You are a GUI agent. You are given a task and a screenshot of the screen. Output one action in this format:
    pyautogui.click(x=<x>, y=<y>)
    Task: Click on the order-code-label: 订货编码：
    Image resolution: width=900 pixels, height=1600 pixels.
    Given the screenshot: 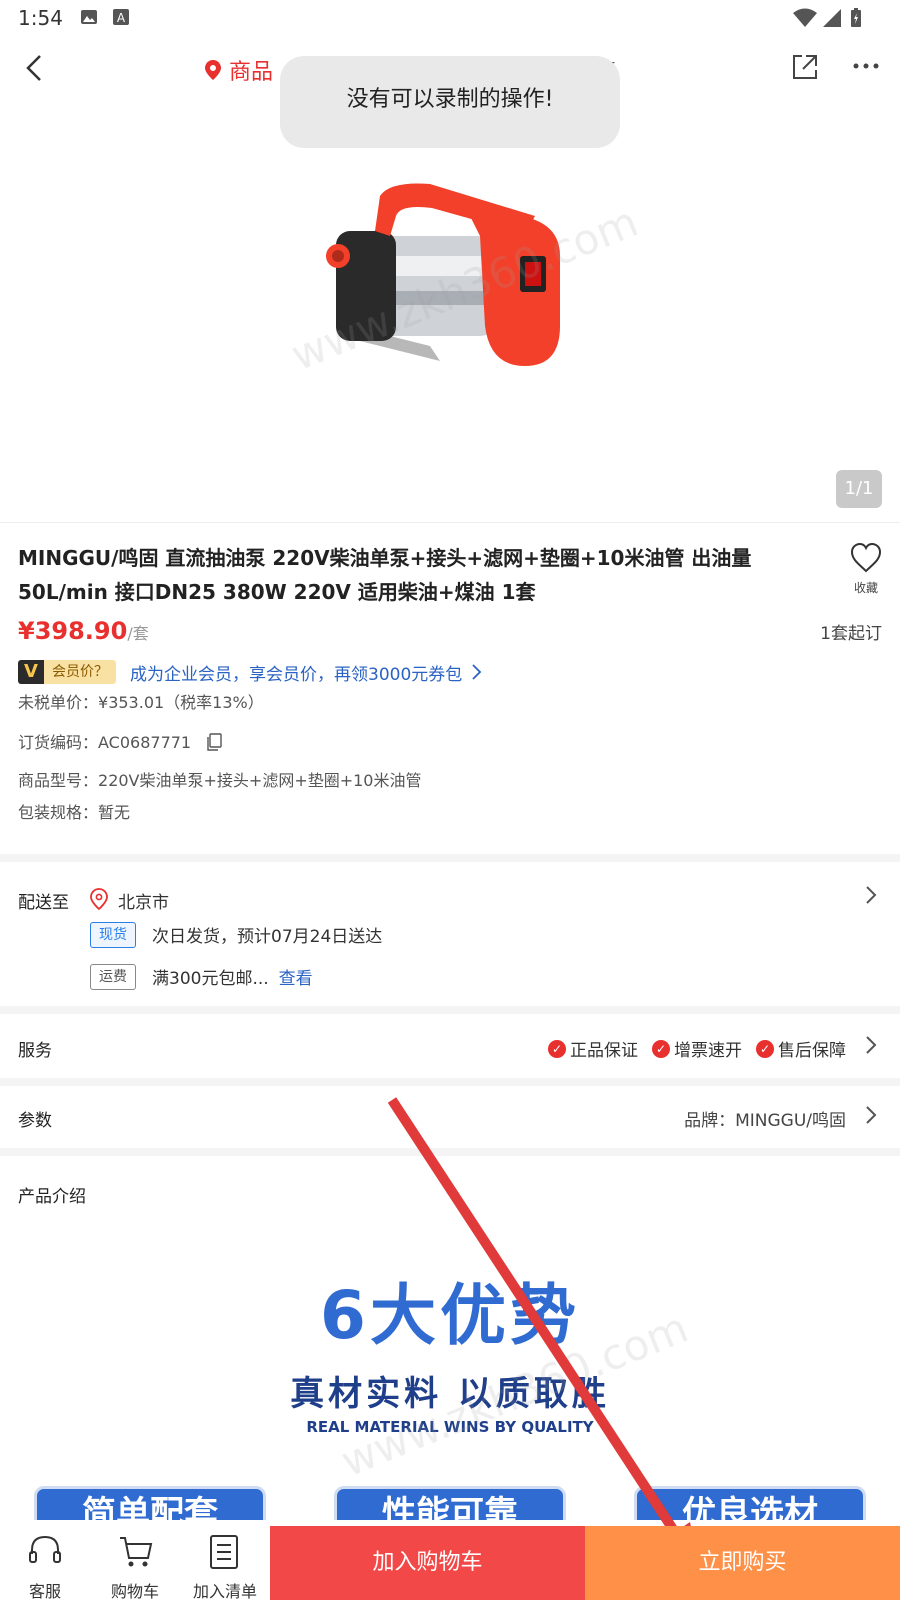 What is the action you would take?
    pyautogui.click(x=58, y=742)
    